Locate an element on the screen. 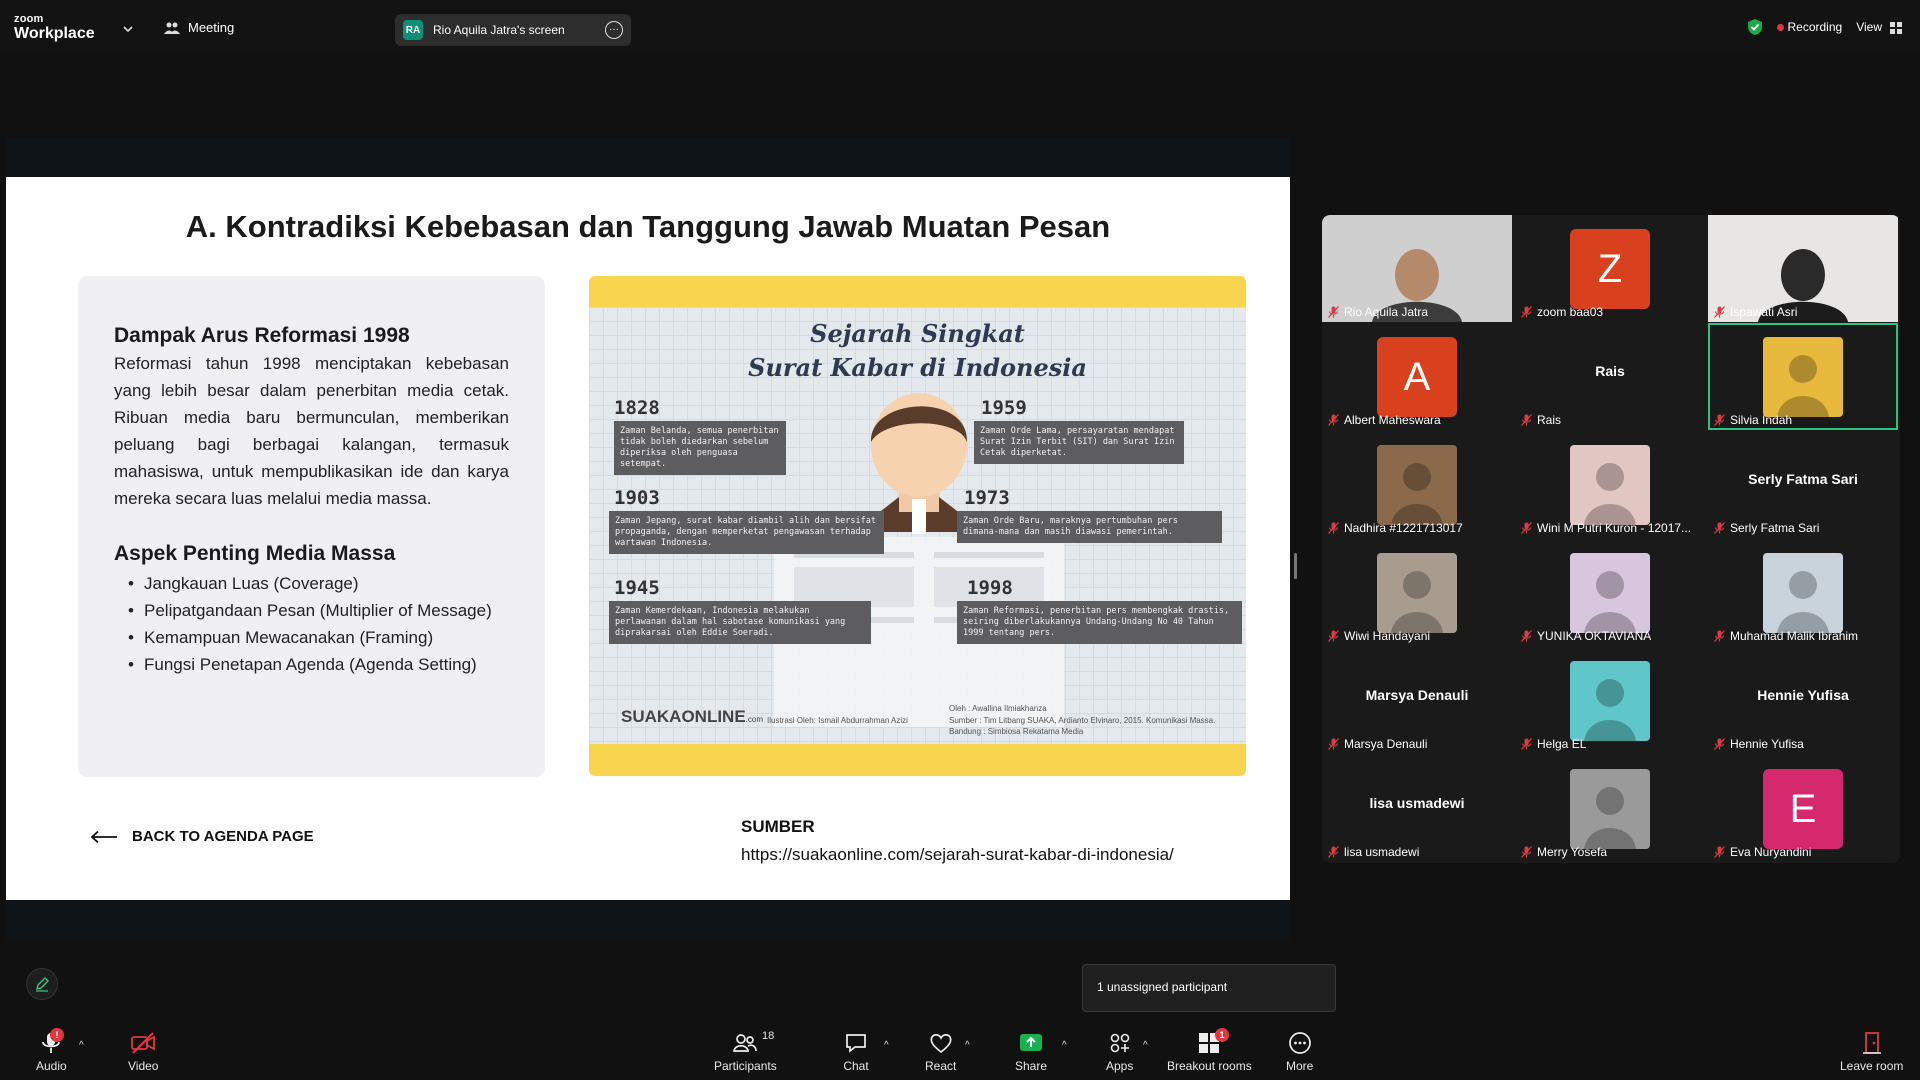  participant-tile: Marsya Denauli Marsya Denauli is located at coordinates (1417, 700).